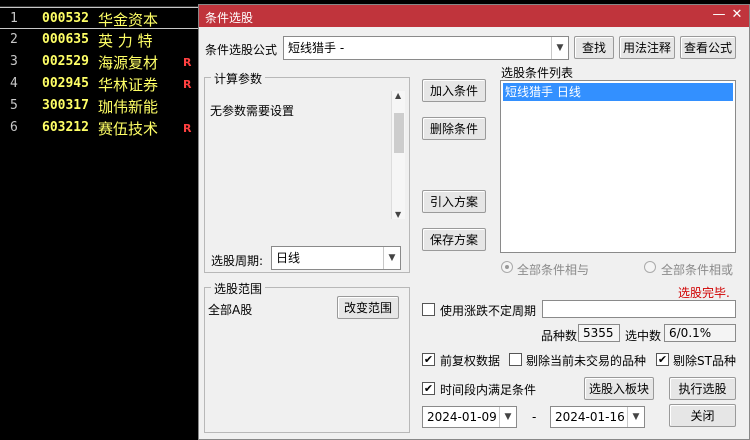 The height and width of the screenshot is (440, 750). I want to click on period-input, so click(639, 309).